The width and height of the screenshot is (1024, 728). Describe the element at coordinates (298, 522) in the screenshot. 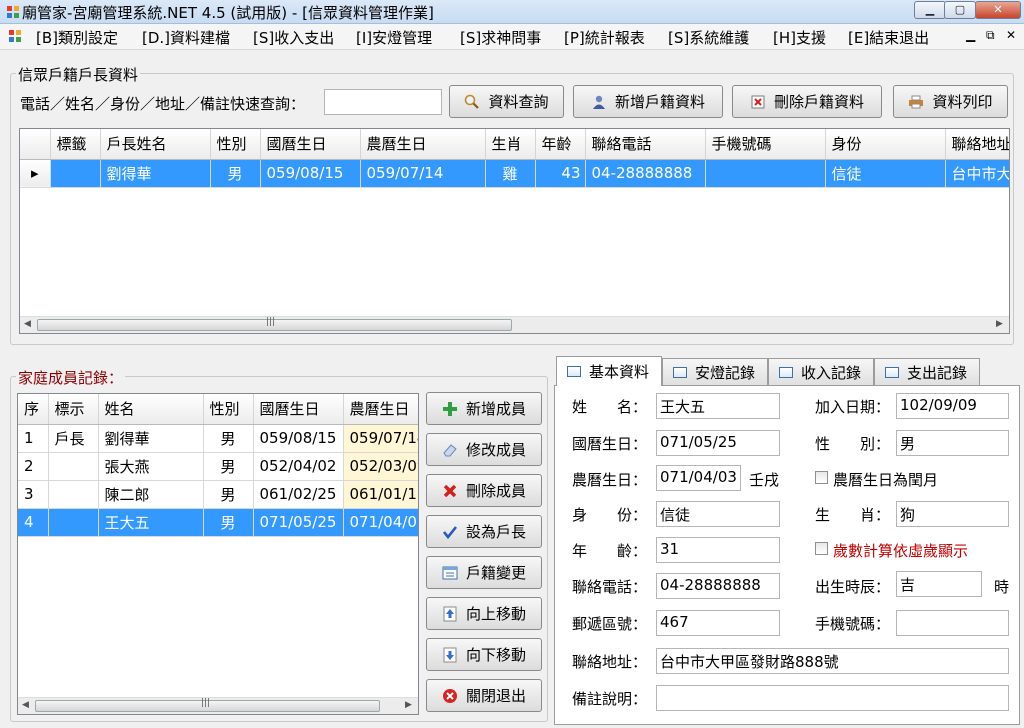

I see `cell-solar: 071/05/25` at that location.